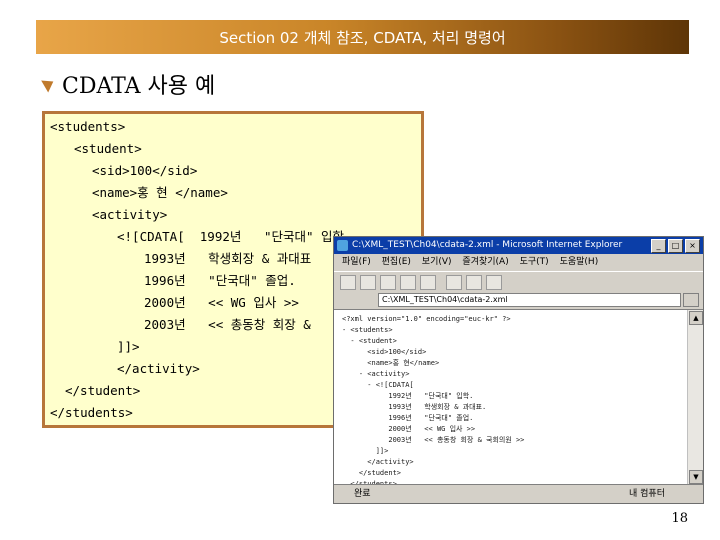  What do you see at coordinates (391, 363) in the screenshot?
I see `xml-line: <name>홍 현</name>` at bounding box center [391, 363].